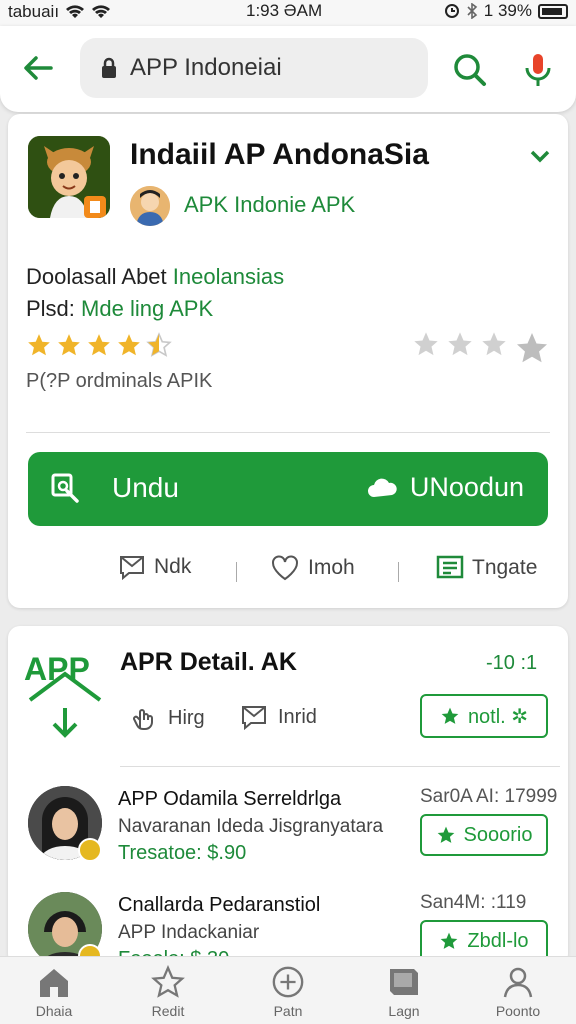 The width and height of the screenshot is (576, 1024). I want to click on back-button, so click(38, 68).